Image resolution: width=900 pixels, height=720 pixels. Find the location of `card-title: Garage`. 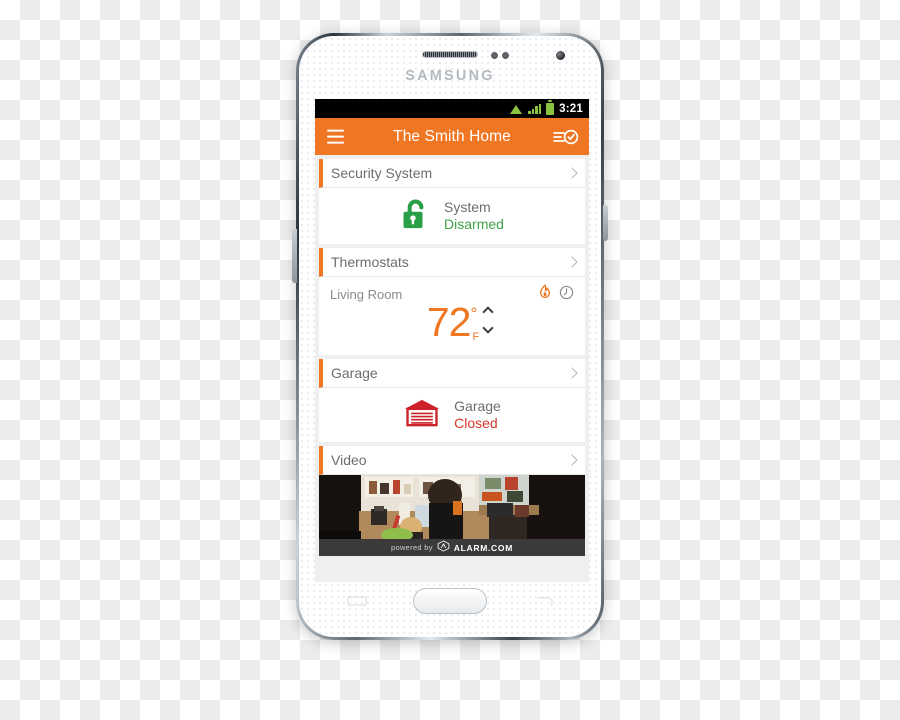

card-title: Garage is located at coordinates (354, 373).